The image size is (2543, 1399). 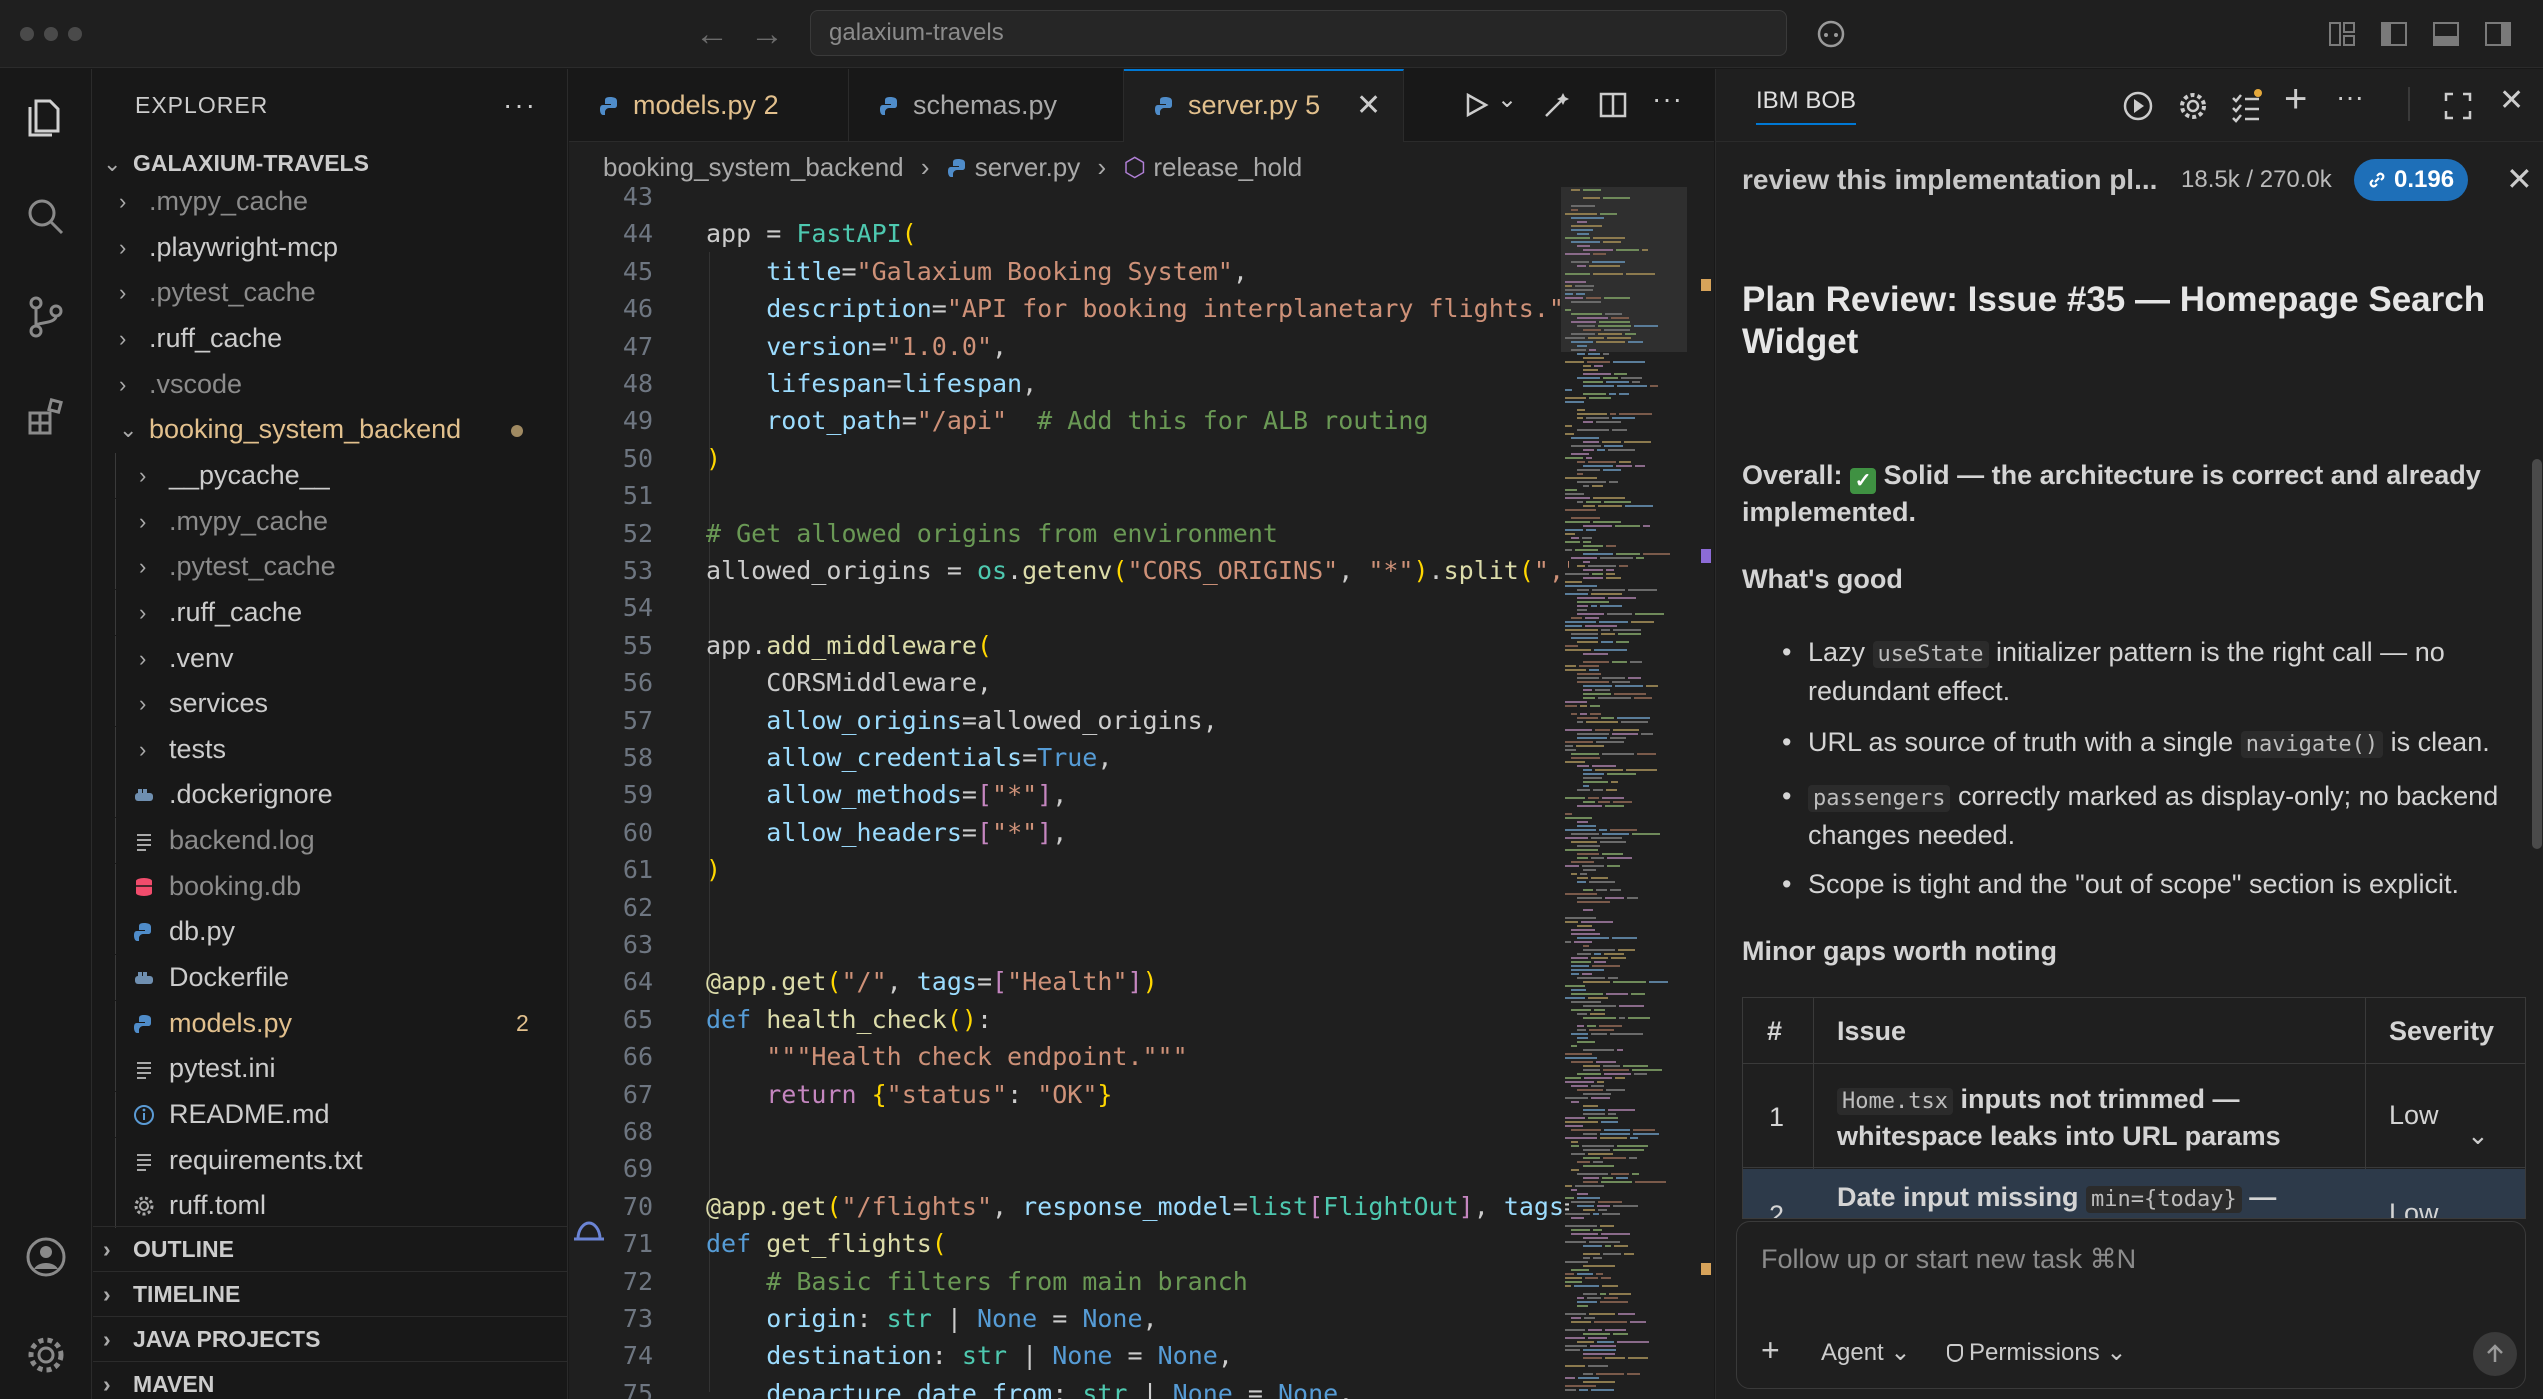 What do you see at coordinates (1866, 1352) in the screenshot?
I see `agent-mode-select: Agent ⌄` at bounding box center [1866, 1352].